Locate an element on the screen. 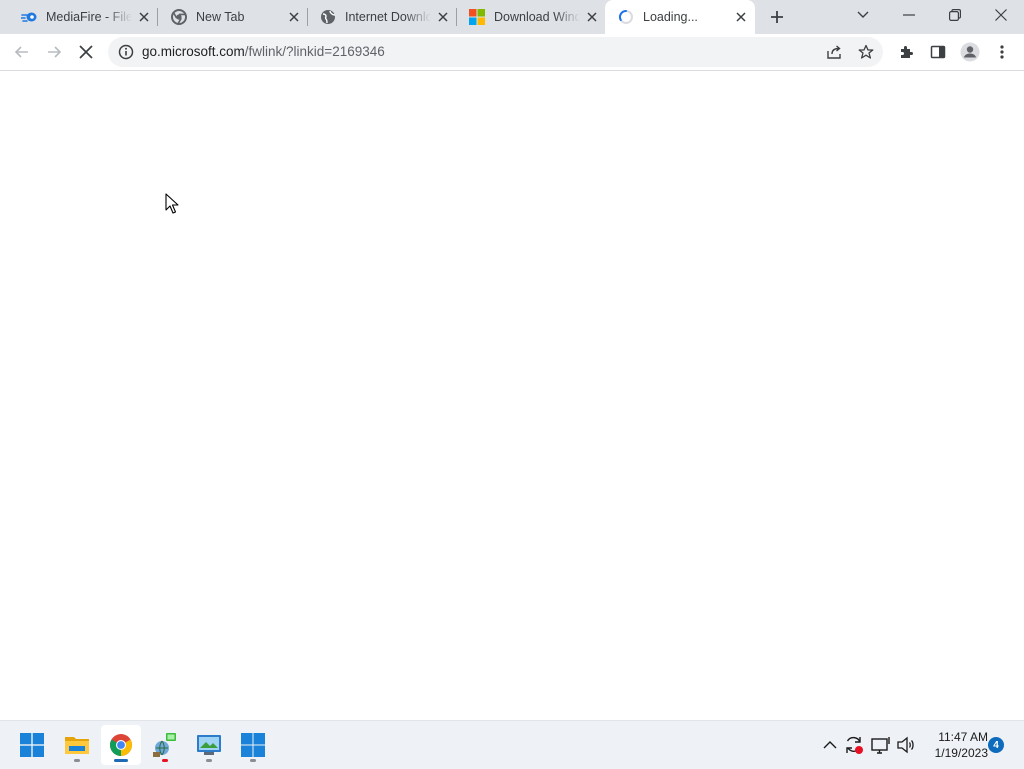 The width and height of the screenshot is (1024, 769). tab-title: MediaFire - File is located at coordinates (89, 17).